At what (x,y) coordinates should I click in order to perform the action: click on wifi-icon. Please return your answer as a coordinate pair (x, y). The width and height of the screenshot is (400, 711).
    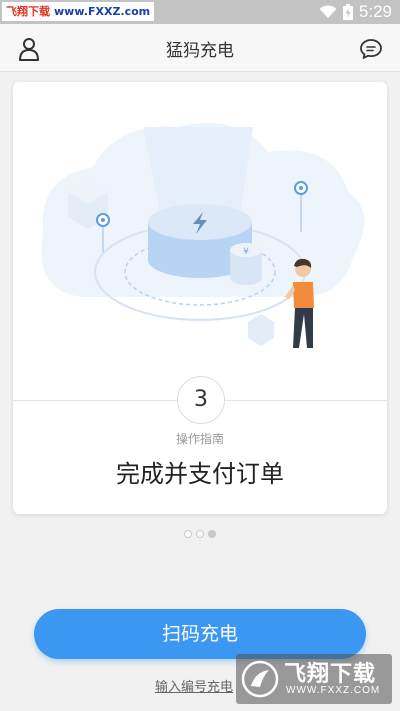
    Looking at the image, I should click on (328, 11).